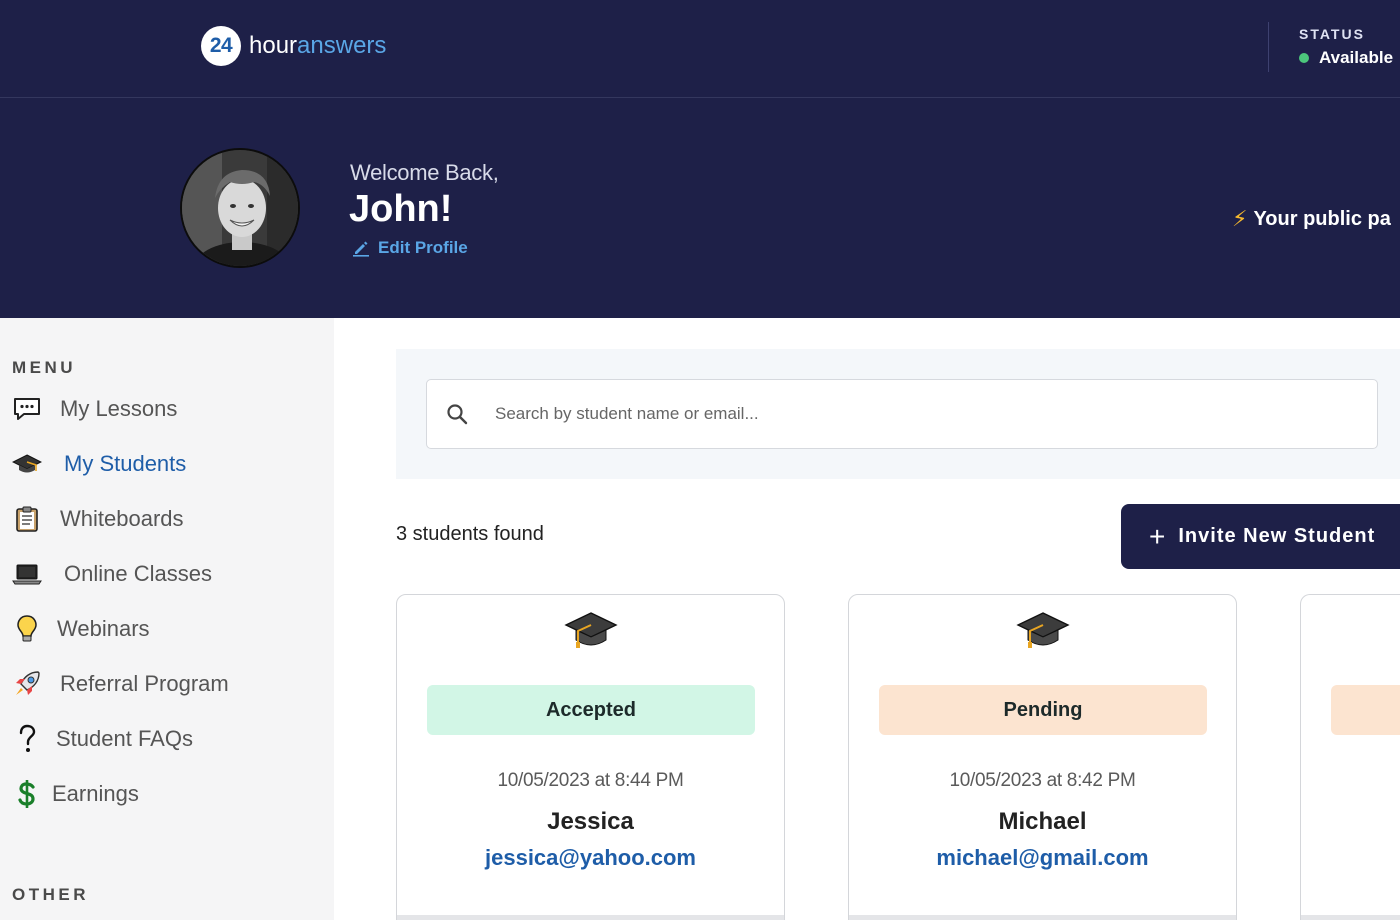 This screenshot has height=920, width=1400. I want to click on sidebar-item-label: Earnings, so click(95, 793).